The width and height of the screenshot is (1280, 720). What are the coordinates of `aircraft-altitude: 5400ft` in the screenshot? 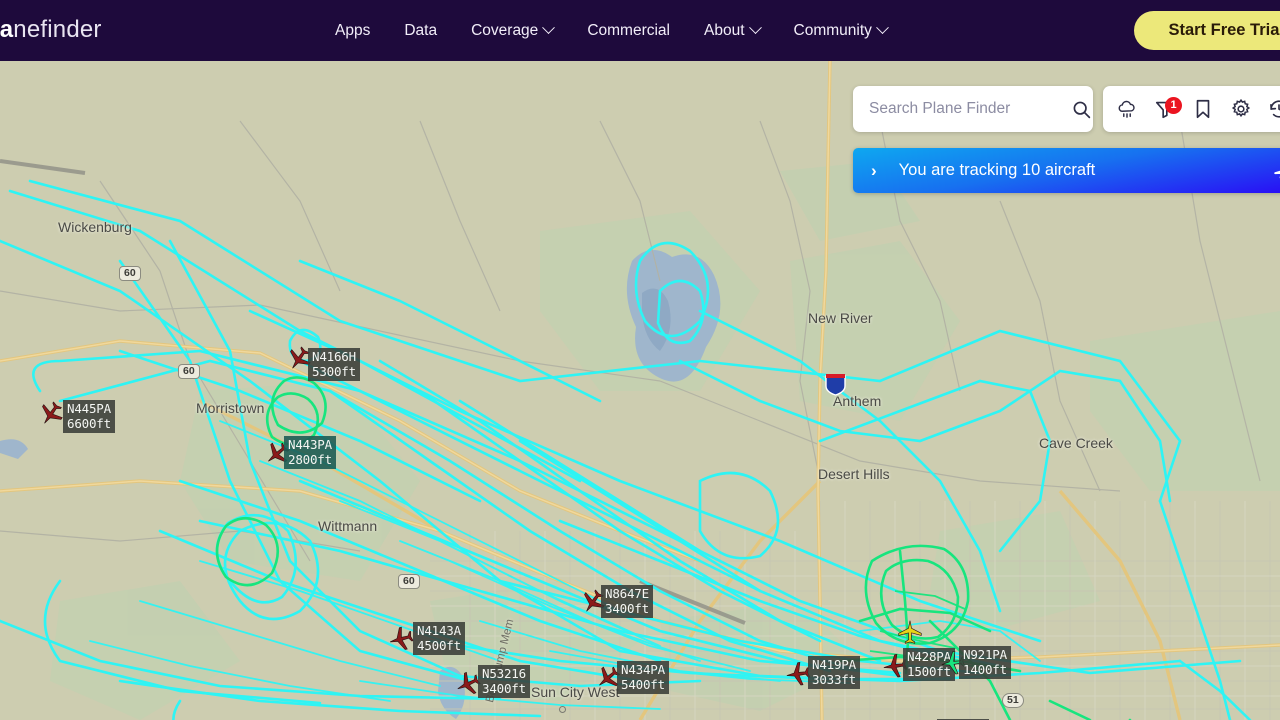 It's located at (643, 684).